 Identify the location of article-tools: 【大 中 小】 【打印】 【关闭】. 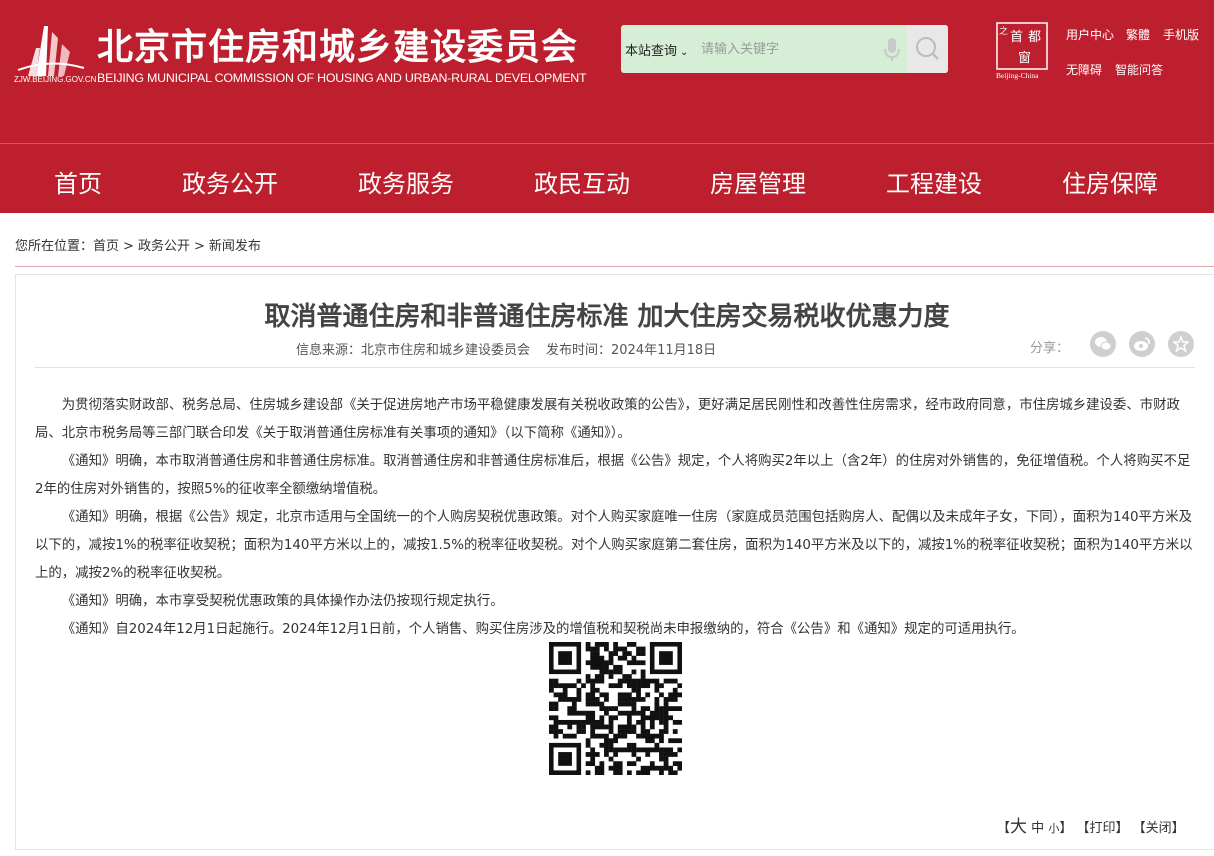
(1091, 827).